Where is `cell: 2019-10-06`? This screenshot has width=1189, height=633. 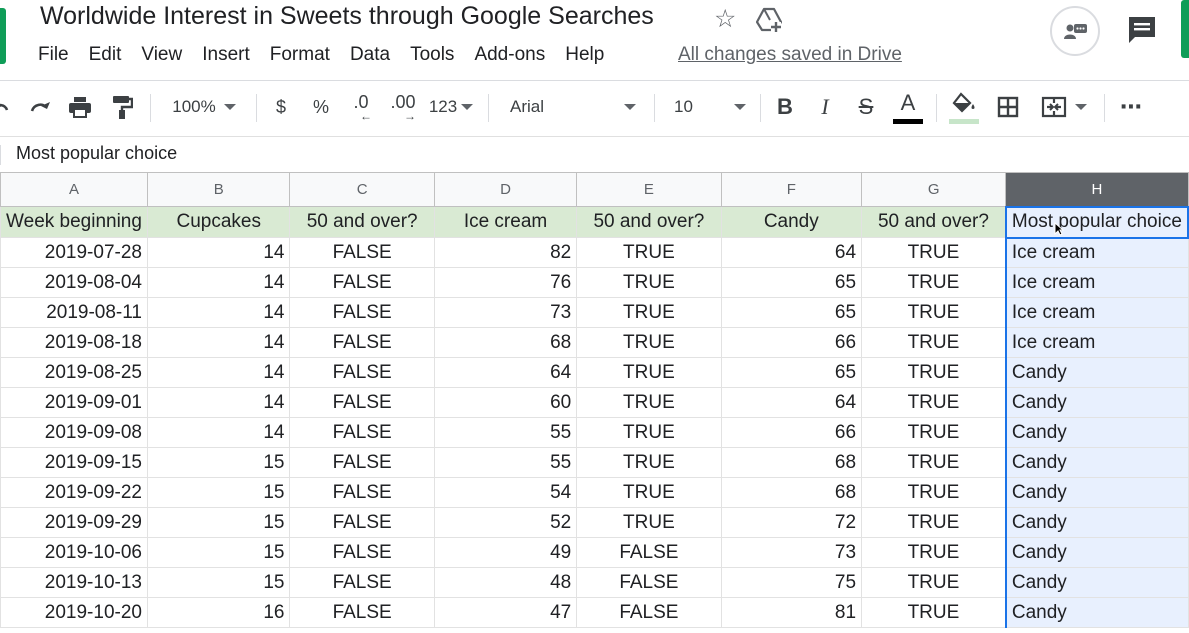 cell: 2019-10-06 is located at coordinates (74, 552).